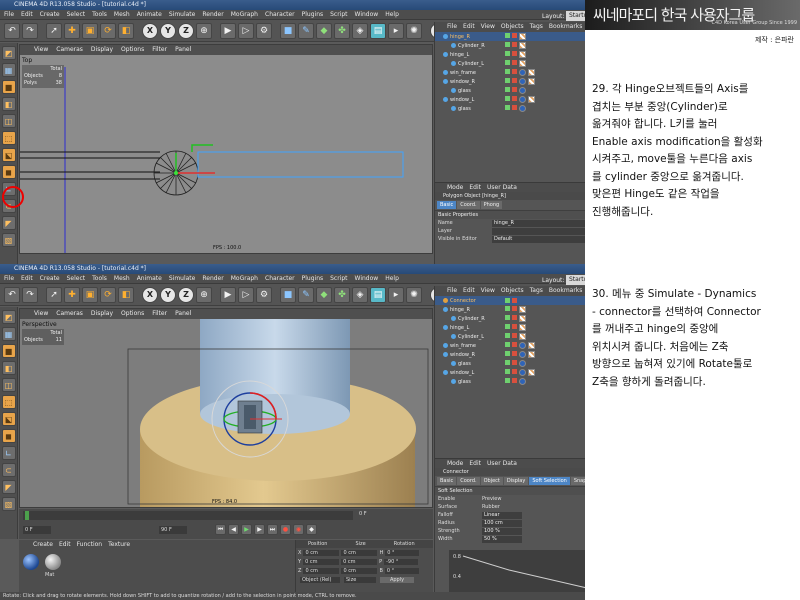 This screenshot has width=800, height=600. I want to click on attr-menu-edit: Edit, so click(475, 187).